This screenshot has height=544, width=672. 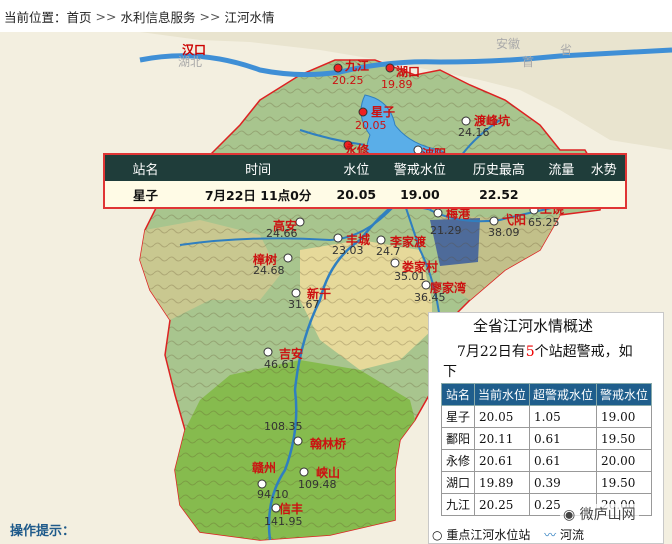 What do you see at coordinates (458, 482) in the screenshot?
I see `table-cell: 湖口` at bounding box center [458, 482].